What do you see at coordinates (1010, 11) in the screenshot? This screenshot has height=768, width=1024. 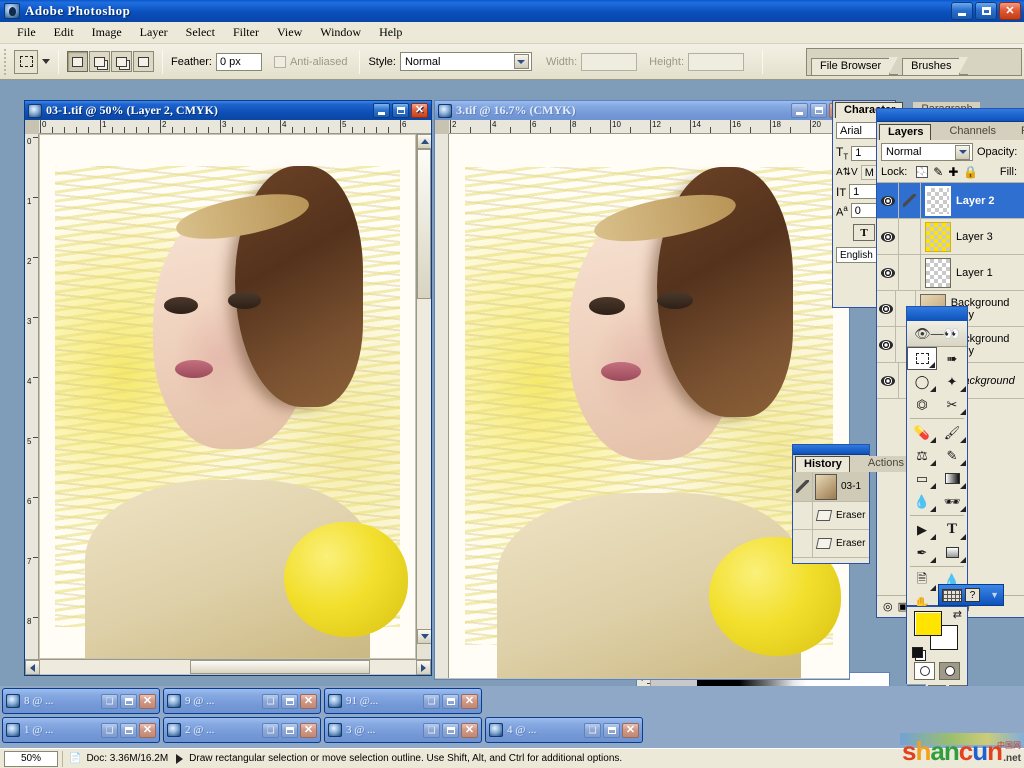 I see `app-close-button: ✕` at bounding box center [1010, 11].